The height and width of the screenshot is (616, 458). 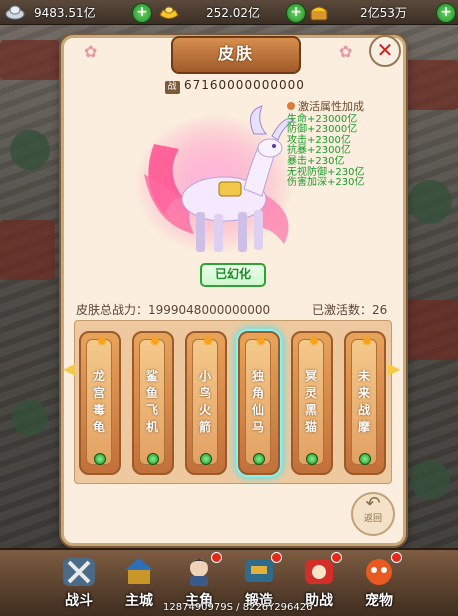 I want to click on back-arrow-icon: ↶, so click(x=373, y=503).